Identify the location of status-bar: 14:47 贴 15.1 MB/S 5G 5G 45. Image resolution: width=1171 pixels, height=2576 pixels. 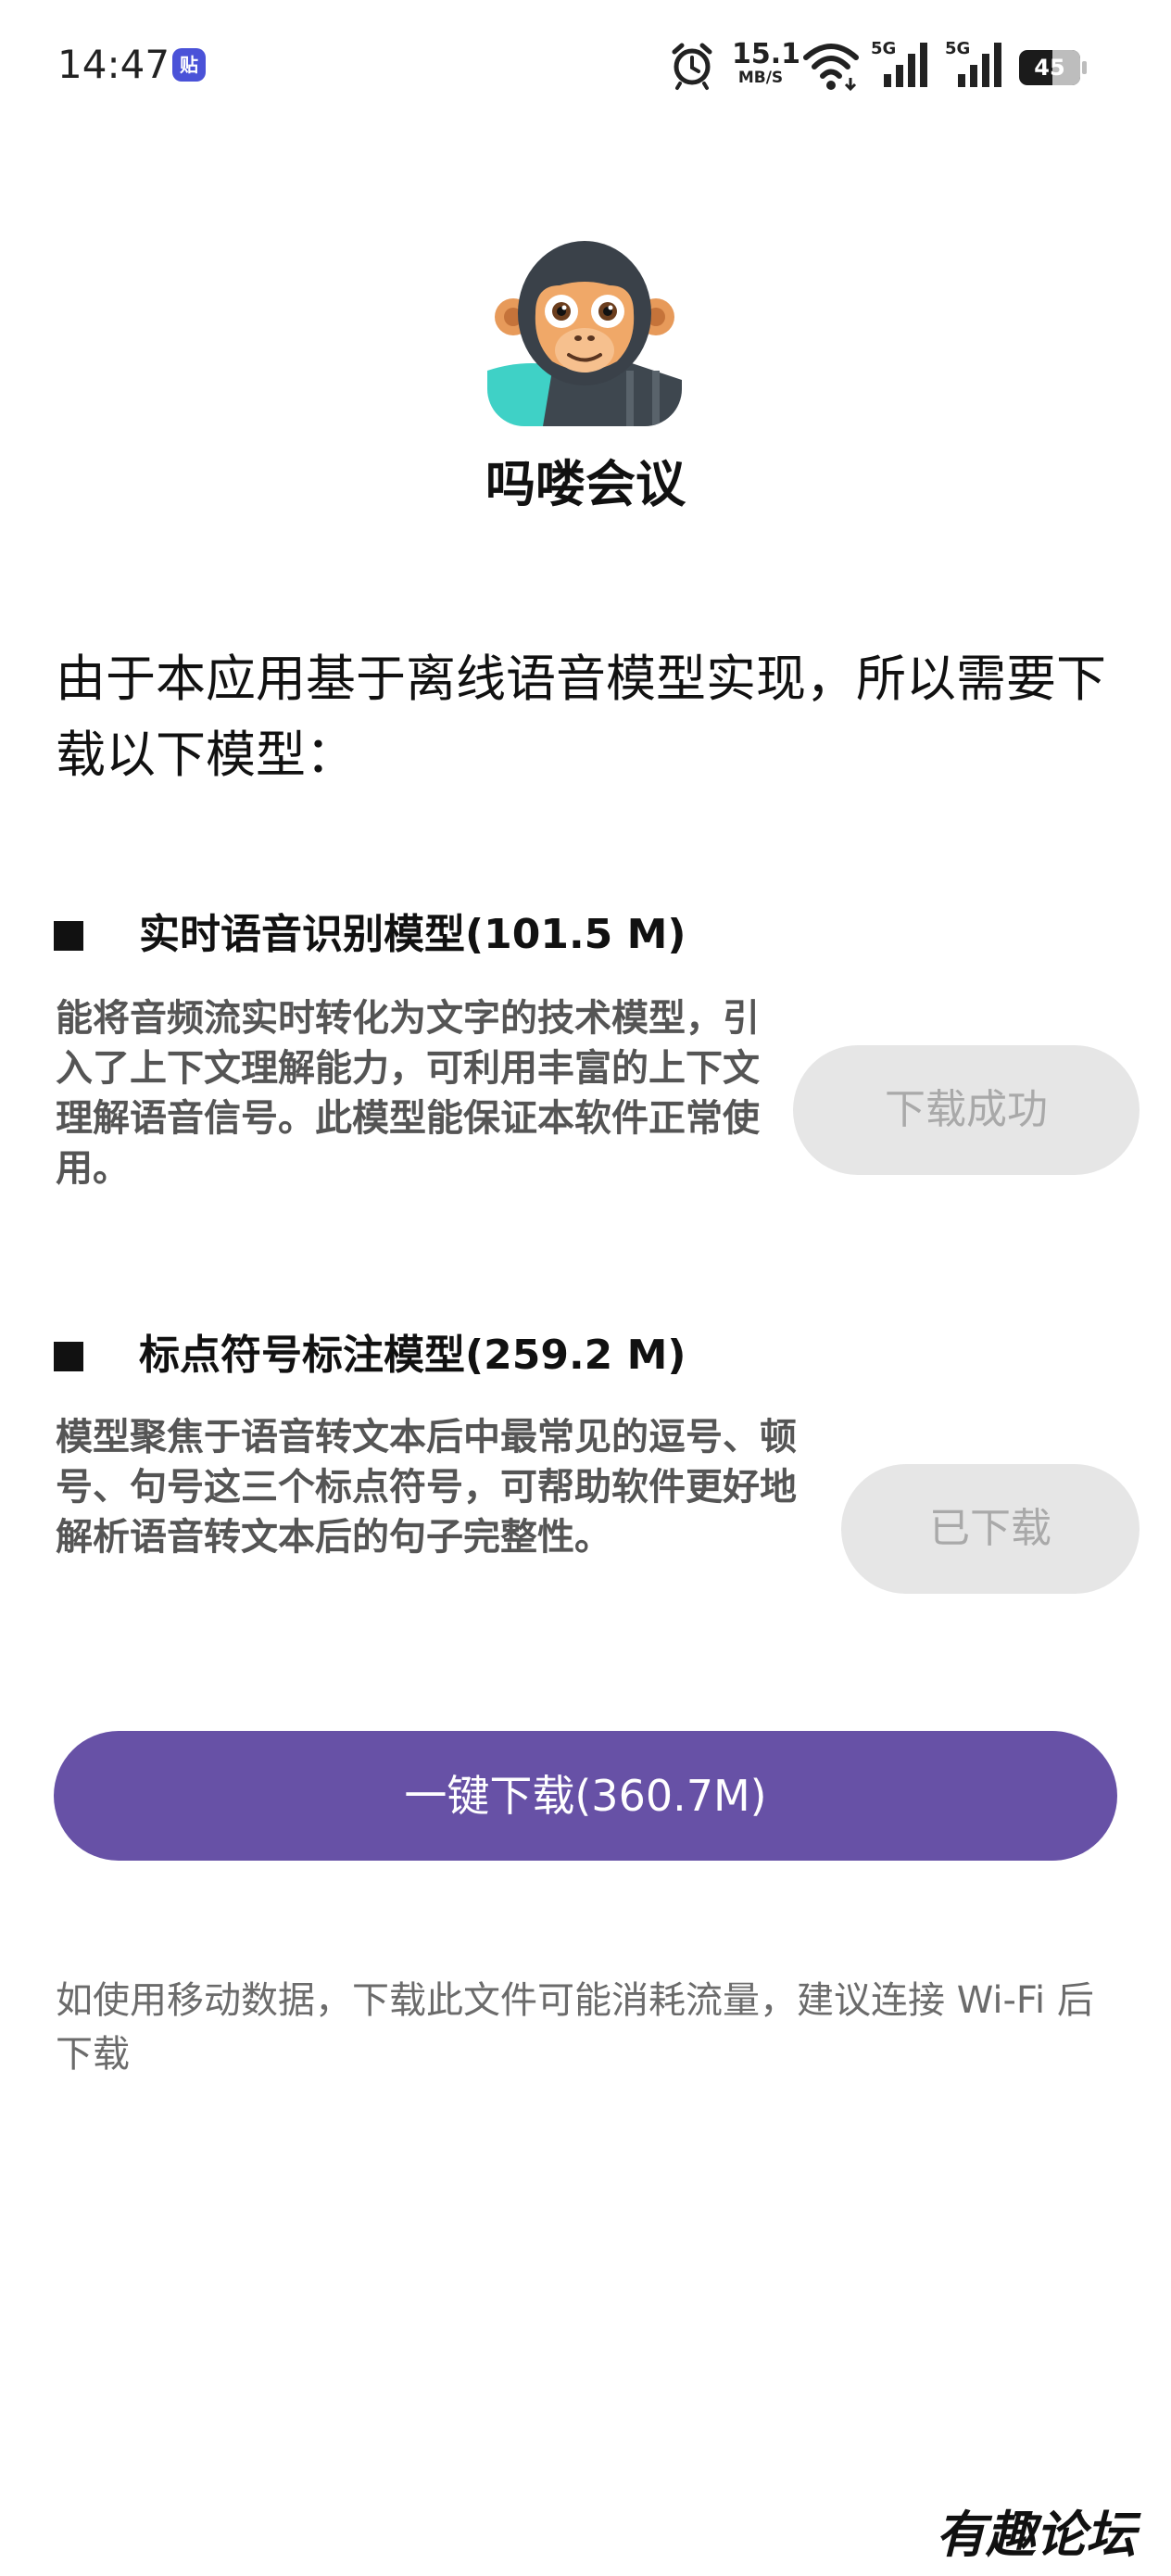
(585, 65).